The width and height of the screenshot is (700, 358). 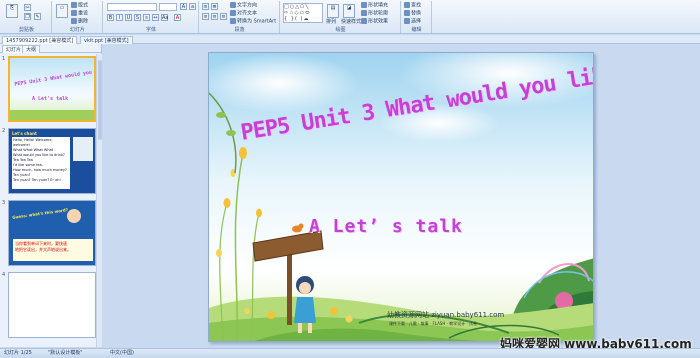 I want to click on thumb-figure-icon, so click(x=74, y=216).